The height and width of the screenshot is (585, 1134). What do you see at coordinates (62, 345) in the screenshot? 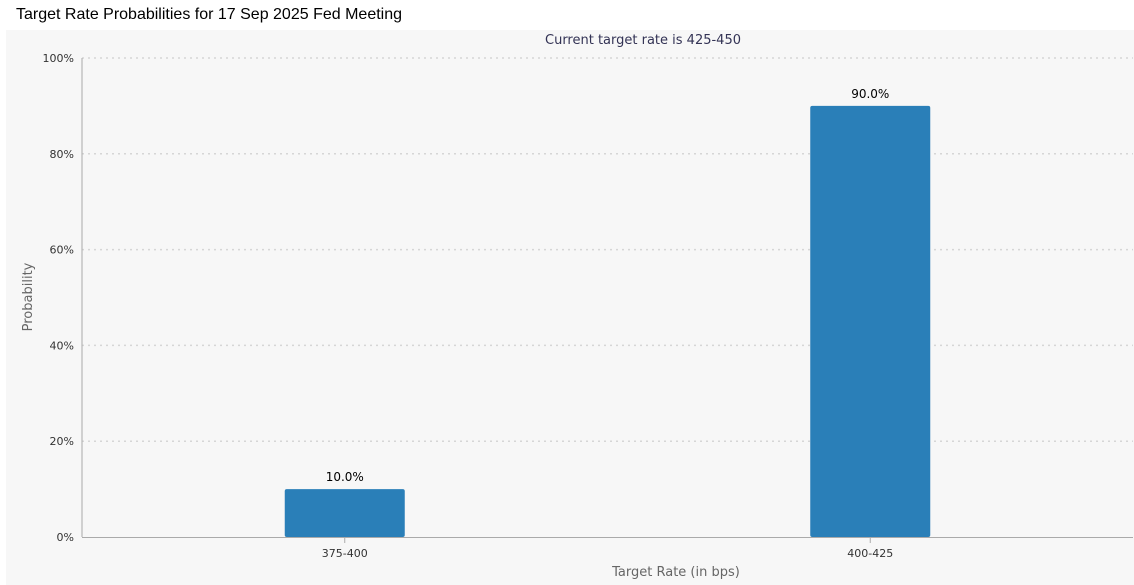
I see `y-tick-label: 40%` at bounding box center [62, 345].